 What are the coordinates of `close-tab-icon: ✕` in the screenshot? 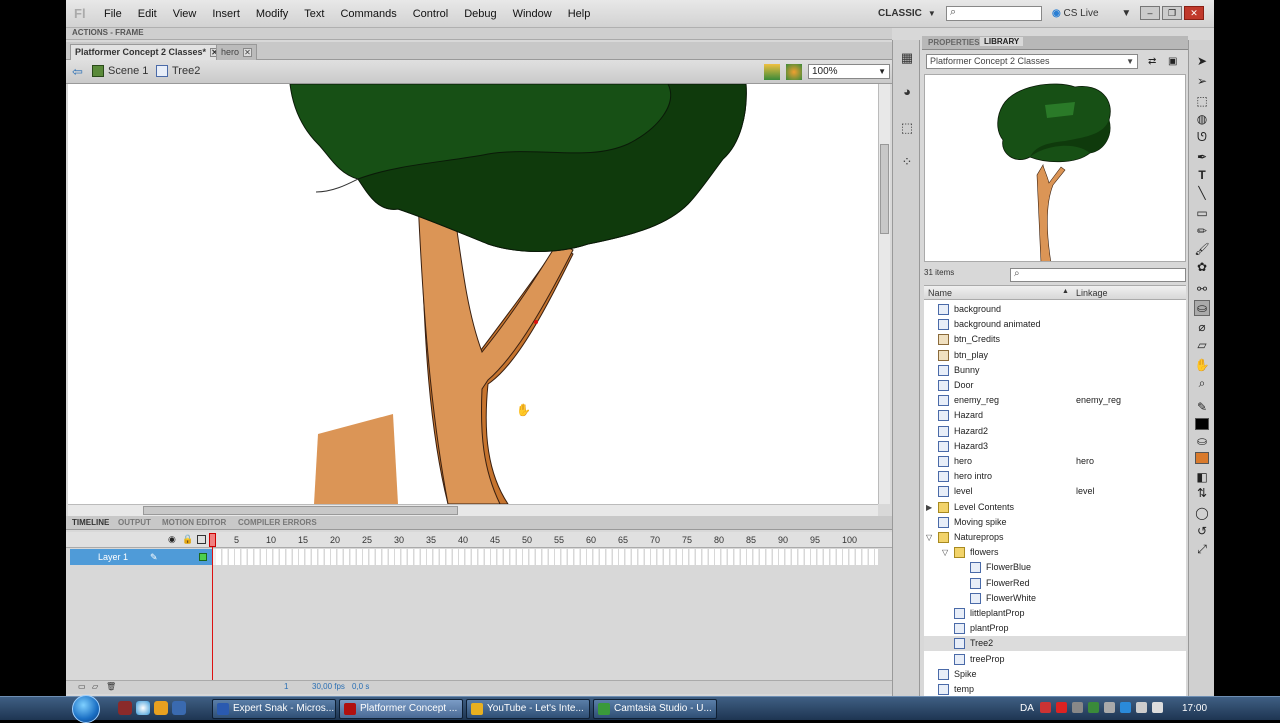 It's located at (248, 52).